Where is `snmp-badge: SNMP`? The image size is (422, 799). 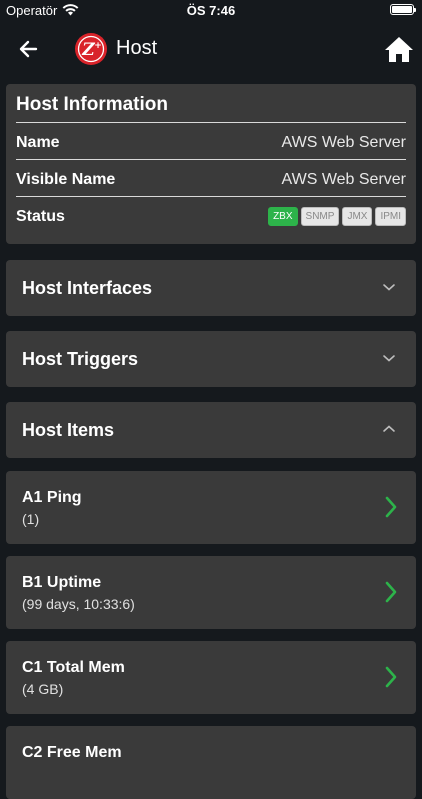 snmp-badge: SNMP is located at coordinates (320, 216).